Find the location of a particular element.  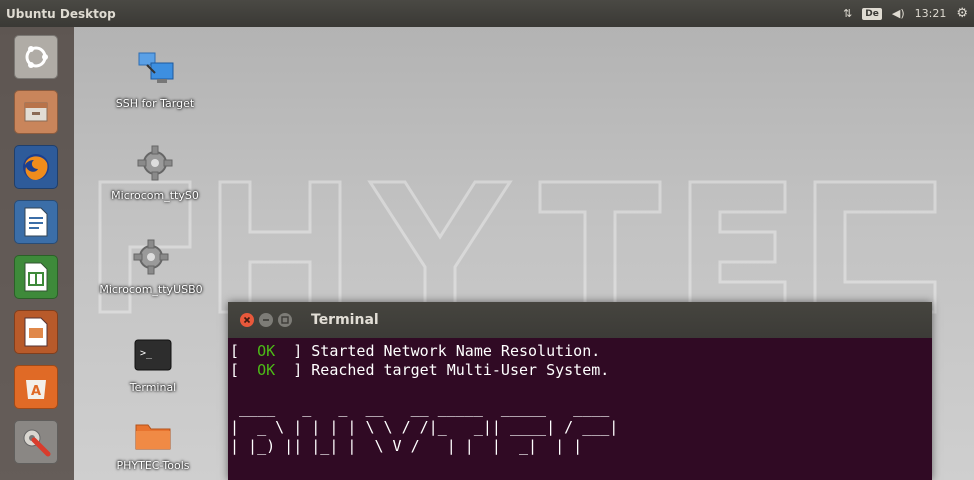

desktop-icon-label: SSH for Target is located at coordinates (155, 103).